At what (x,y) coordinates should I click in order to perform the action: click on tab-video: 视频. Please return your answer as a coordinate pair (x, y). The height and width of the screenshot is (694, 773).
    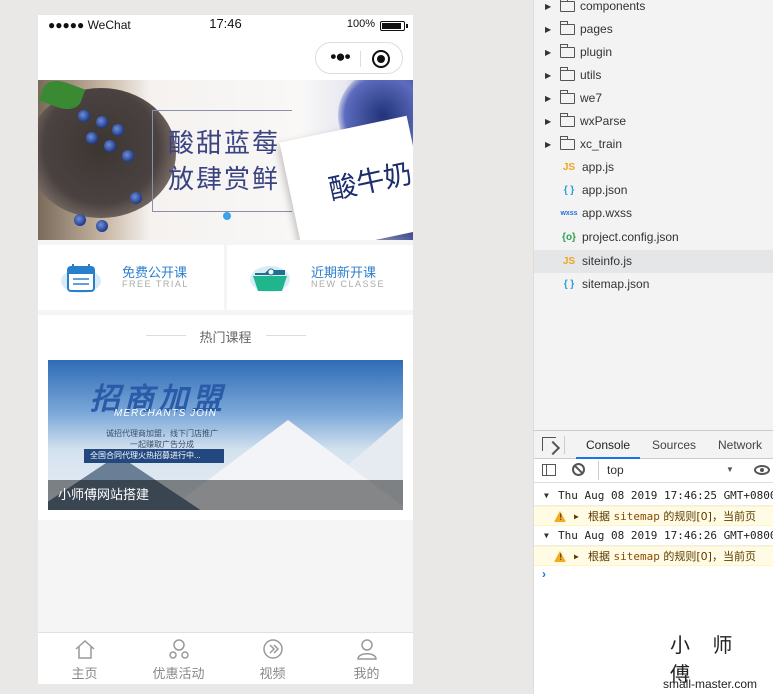
    Looking at the image, I should click on (272, 658).